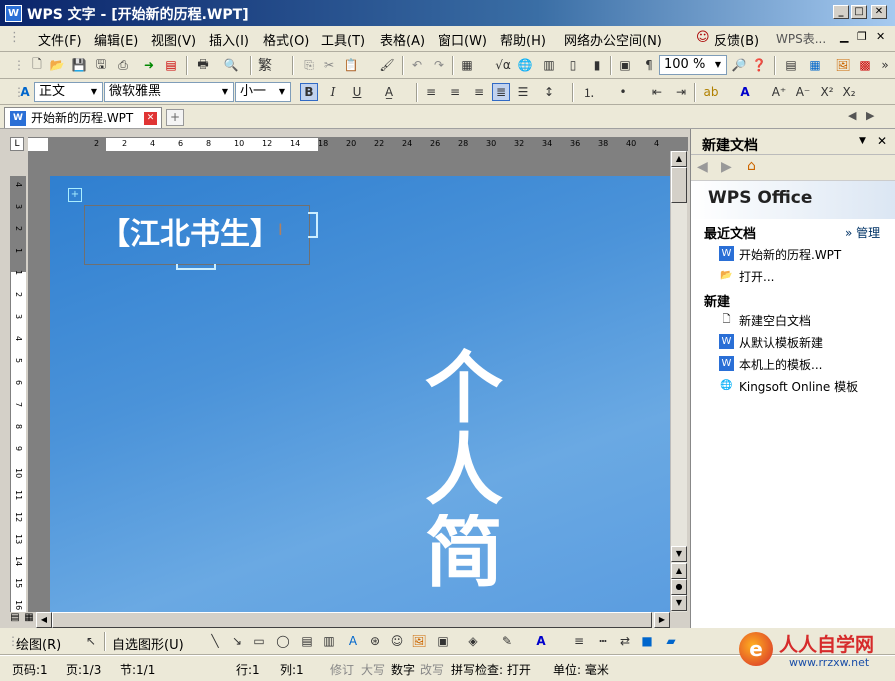  What do you see at coordinates (815, 65) in the screenshot?
I see `reading-layout-icon: ▦` at bounding box center [815, 65].